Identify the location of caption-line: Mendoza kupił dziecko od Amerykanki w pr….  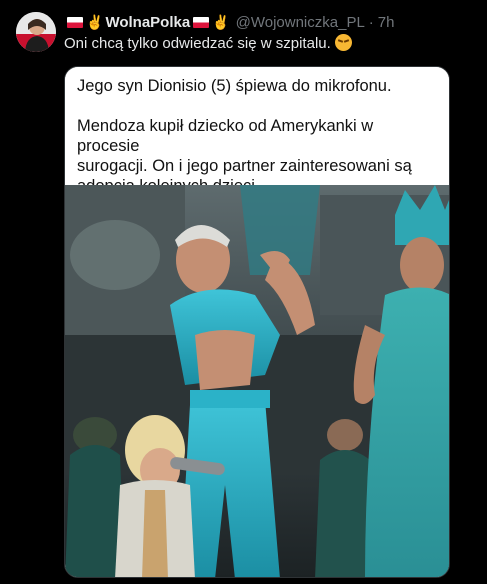
(225, 136).